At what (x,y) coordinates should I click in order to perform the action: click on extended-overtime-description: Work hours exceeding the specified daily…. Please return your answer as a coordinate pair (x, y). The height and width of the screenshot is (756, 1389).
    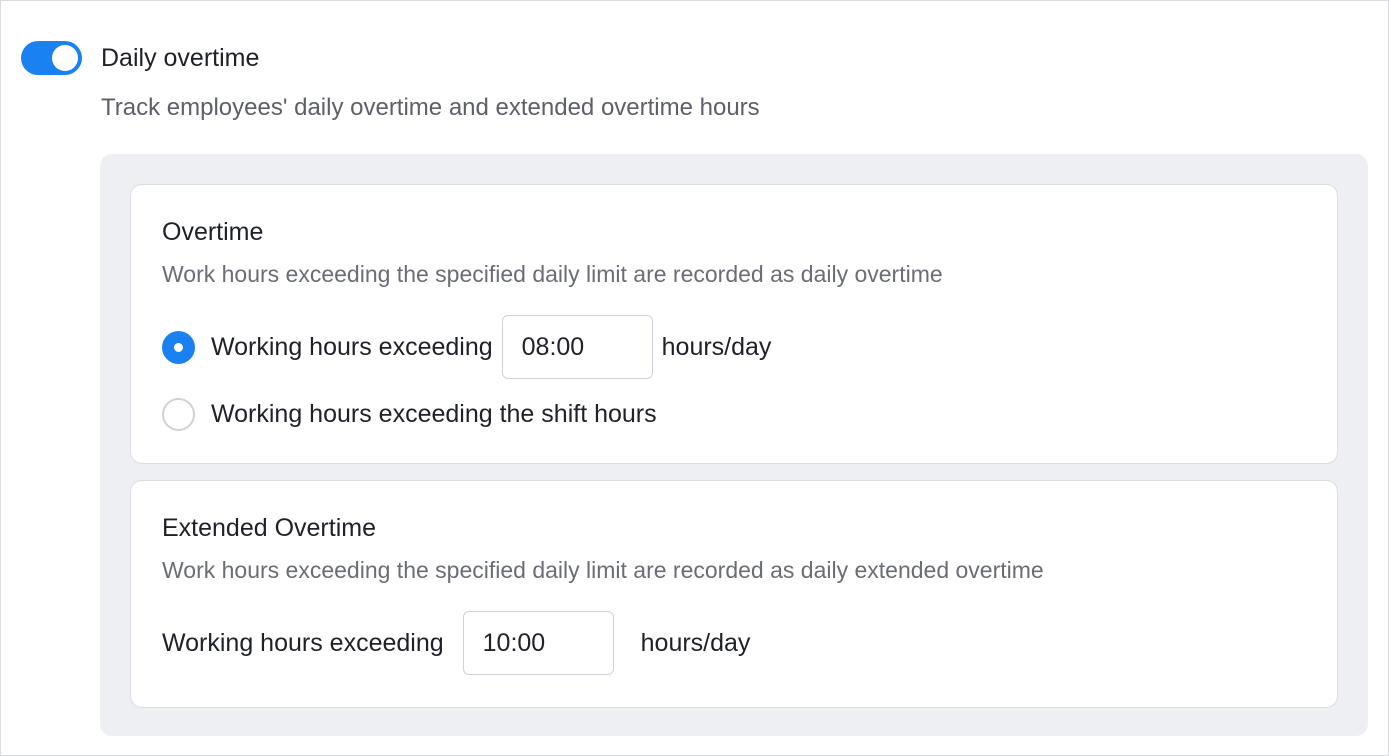
    Looking at the image, I should click on (603, 570).